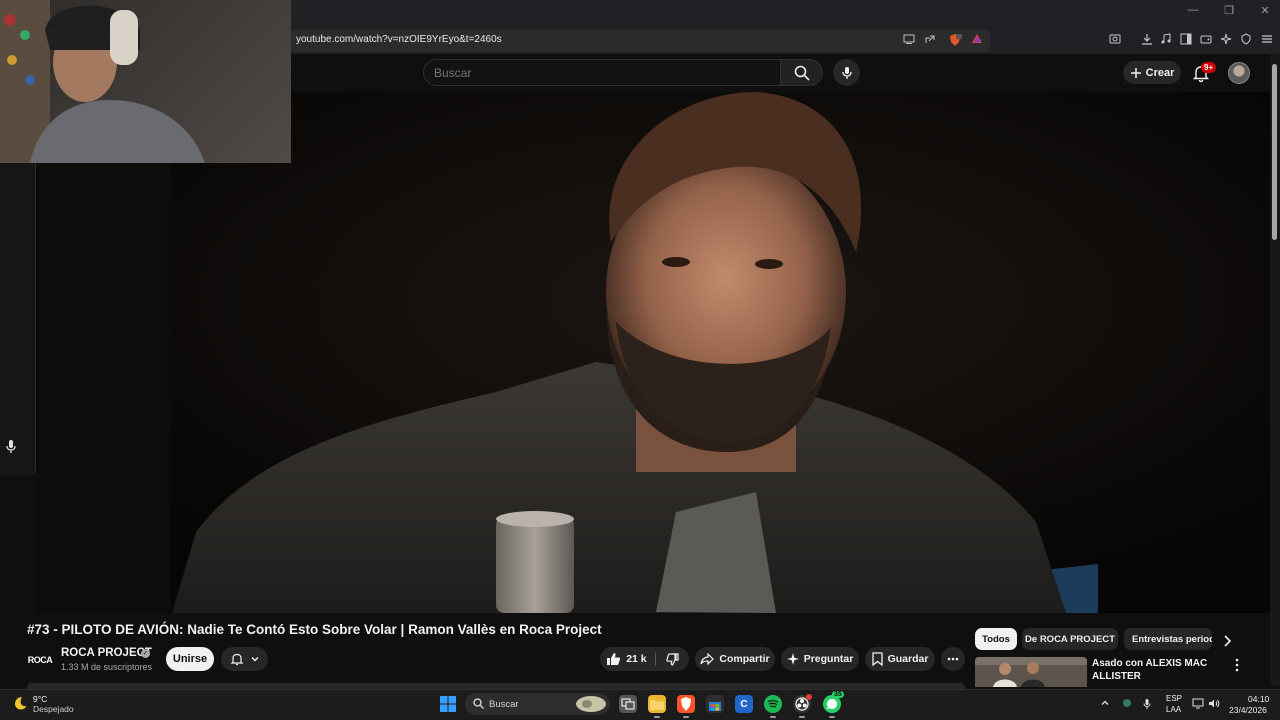 This screenshot has height=720, width=1280. Describe the element at coordinates (908, 659) in the screenshot. I see `save-label: Guardar` at that location.